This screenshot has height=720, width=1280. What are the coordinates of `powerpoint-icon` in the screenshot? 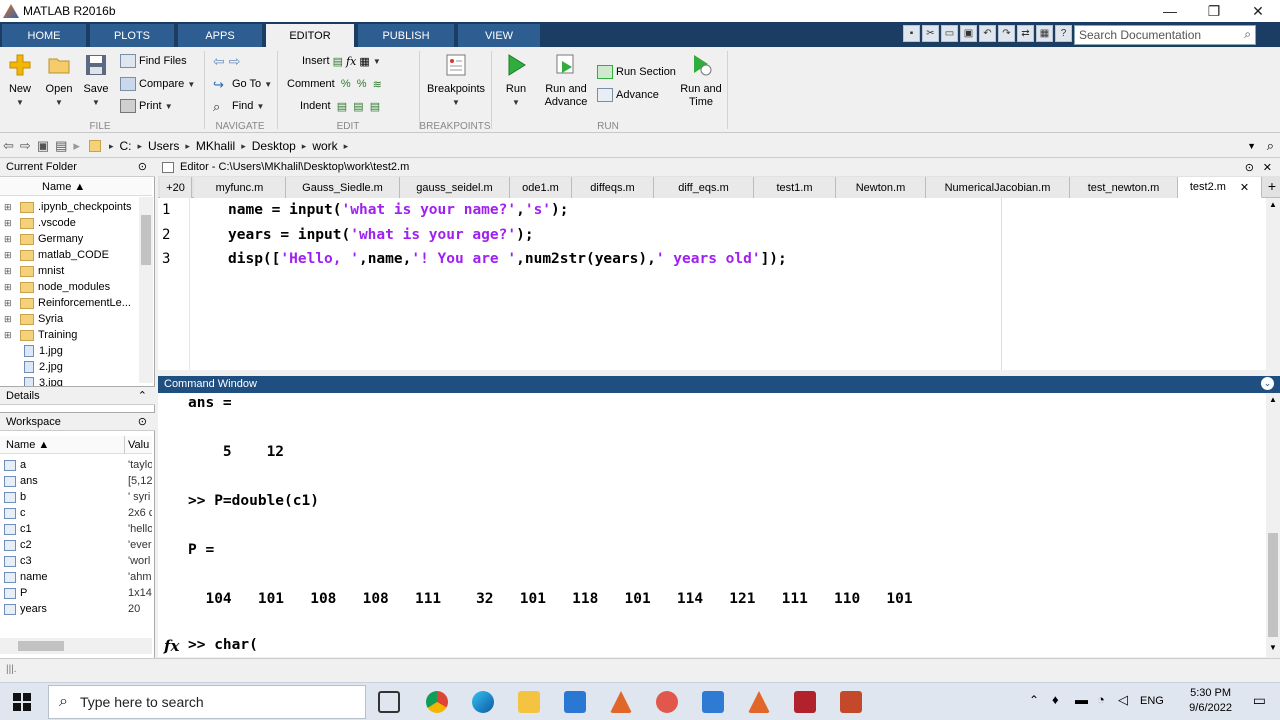 It's located at (851, 702).